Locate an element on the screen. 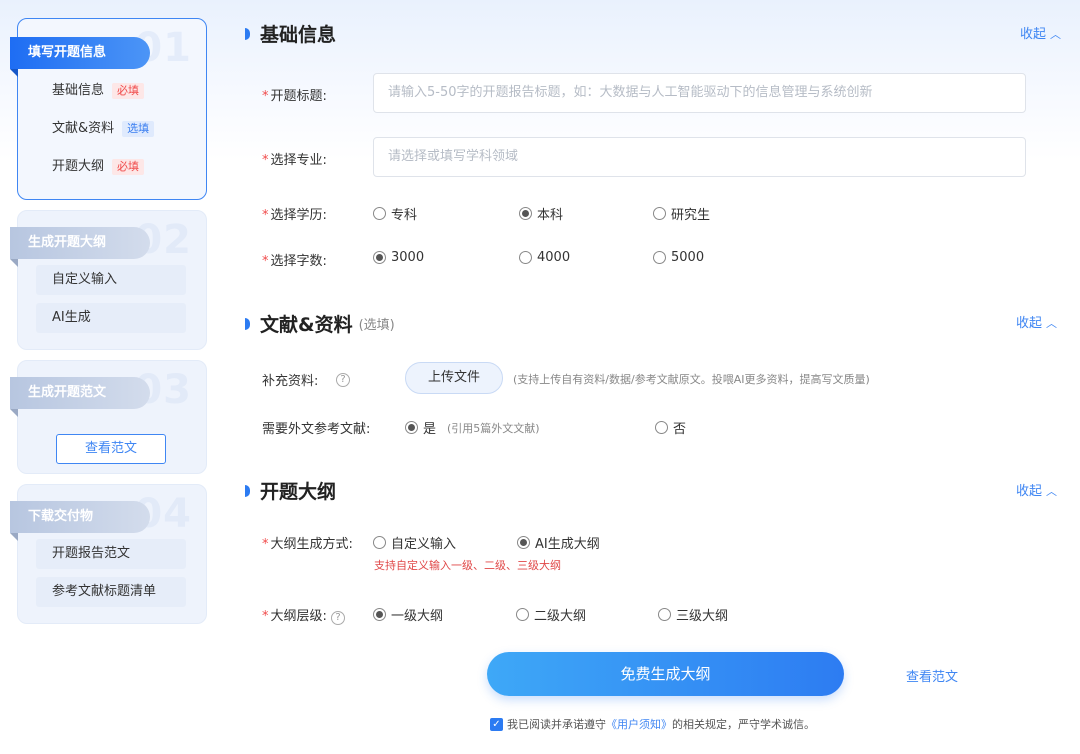  optional-tag: 选填 is located at coordinates (138, 128).